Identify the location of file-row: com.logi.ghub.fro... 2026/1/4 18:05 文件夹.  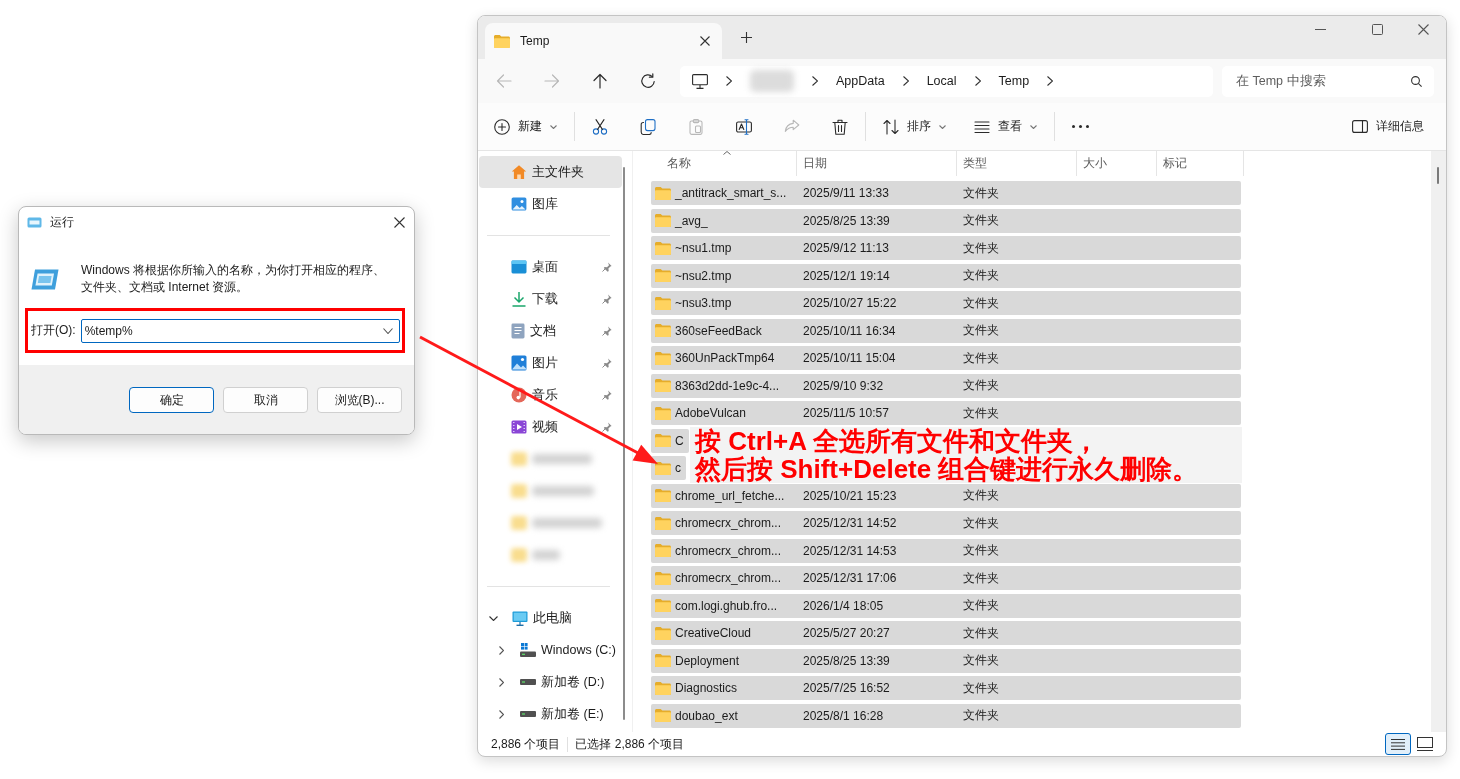
(946, 605).